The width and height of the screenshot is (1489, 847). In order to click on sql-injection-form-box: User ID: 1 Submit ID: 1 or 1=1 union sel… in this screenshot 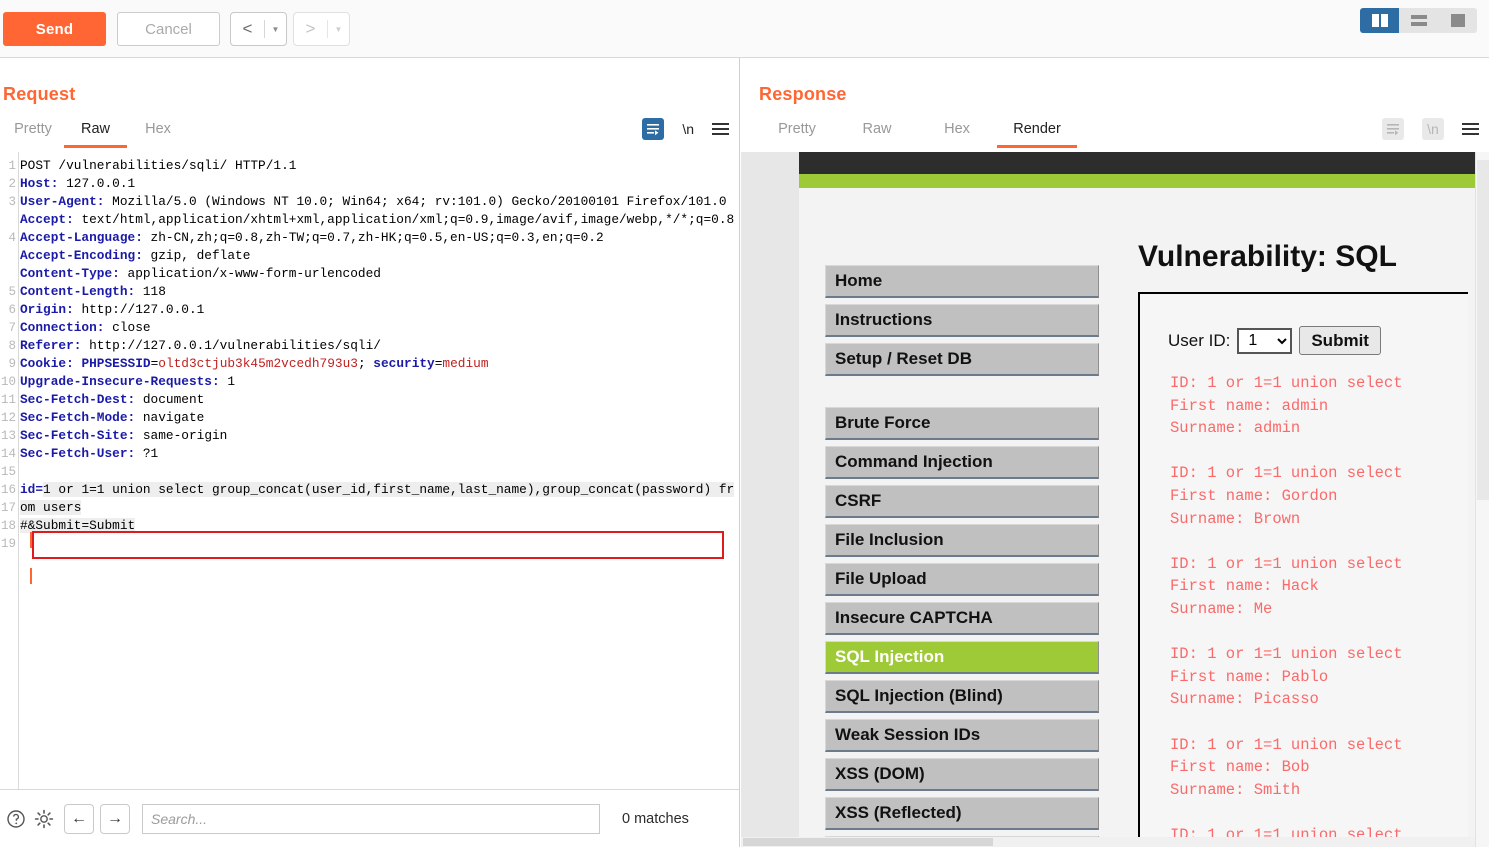, I will do `click(1303, 569)`.